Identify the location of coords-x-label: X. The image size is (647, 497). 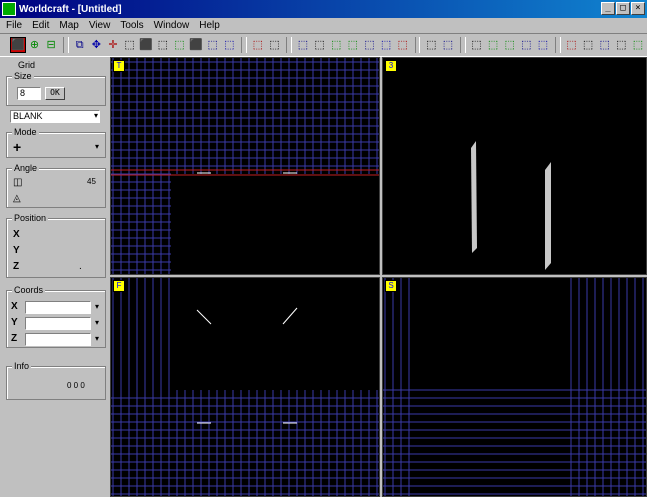
(14, 306).